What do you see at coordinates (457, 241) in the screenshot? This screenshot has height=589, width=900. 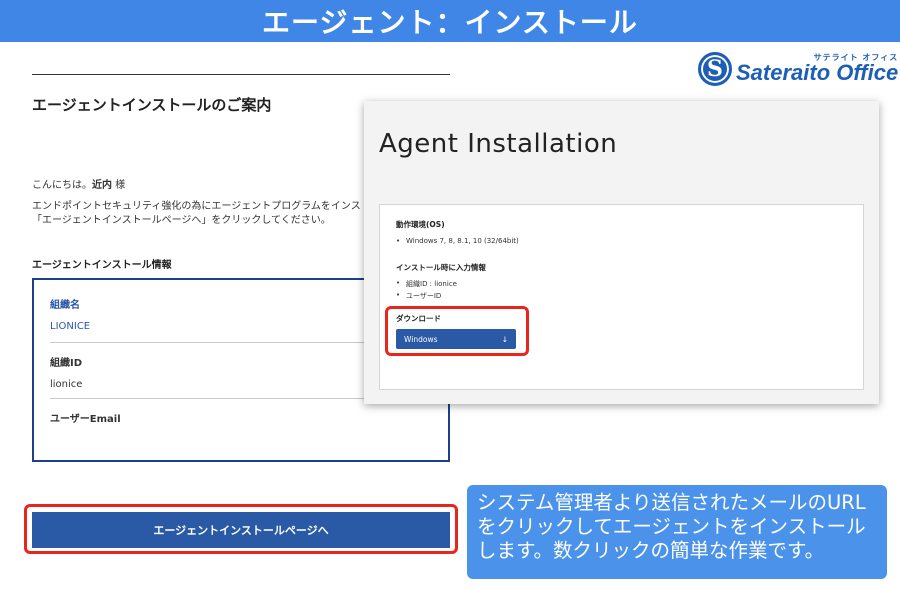 I see `os-item: Windows 7, 8, 8.1, 10 (32/64bit)` at bounding box center [457, 241].